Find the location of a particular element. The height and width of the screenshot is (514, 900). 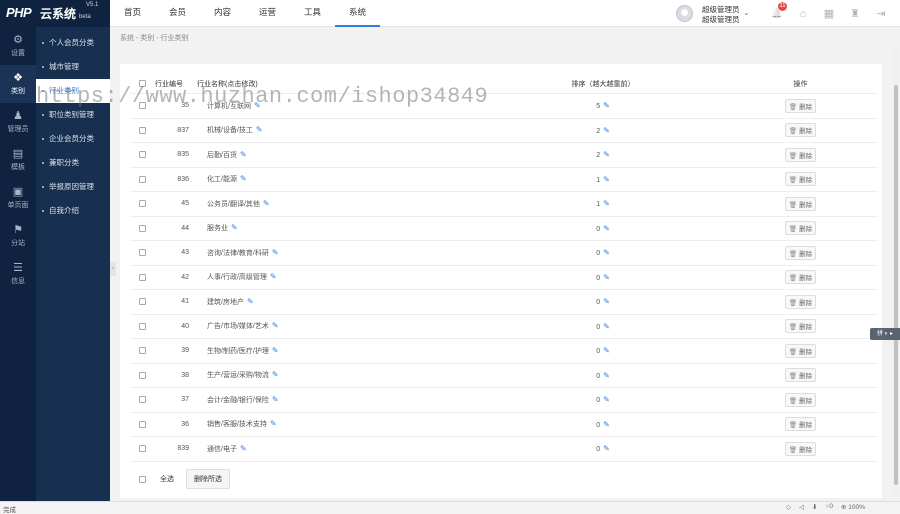

row-name: 广告/市场/媒体/艺术 is located at coordinates (238, 326).